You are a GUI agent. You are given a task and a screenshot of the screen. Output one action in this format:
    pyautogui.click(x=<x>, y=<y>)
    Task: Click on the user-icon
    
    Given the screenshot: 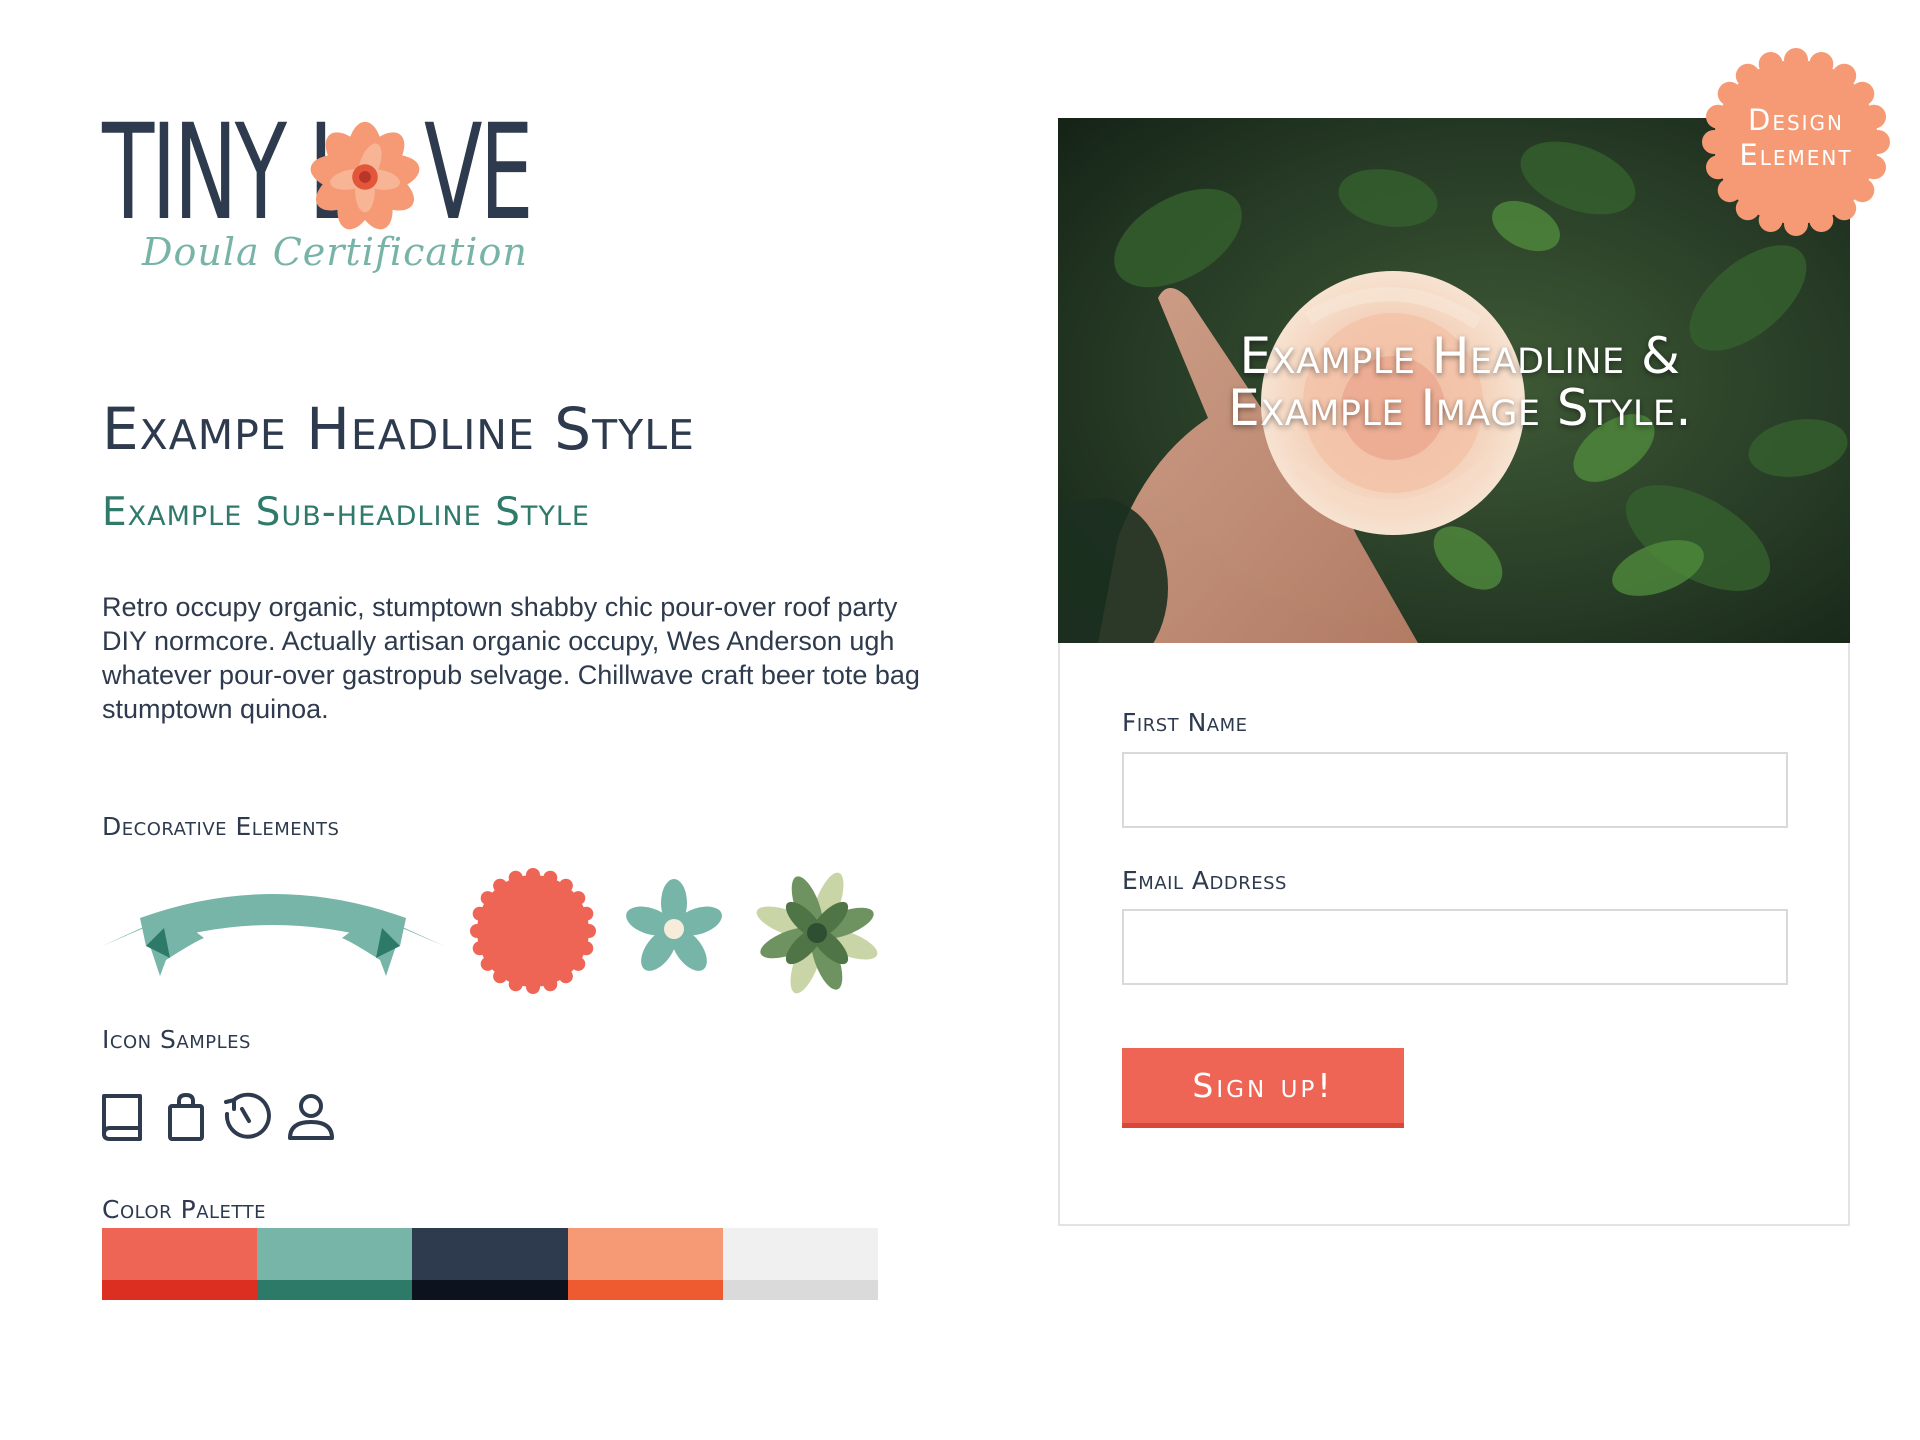 What is the action you would take?
    pyautogui.click(x=311, y=1117)
    